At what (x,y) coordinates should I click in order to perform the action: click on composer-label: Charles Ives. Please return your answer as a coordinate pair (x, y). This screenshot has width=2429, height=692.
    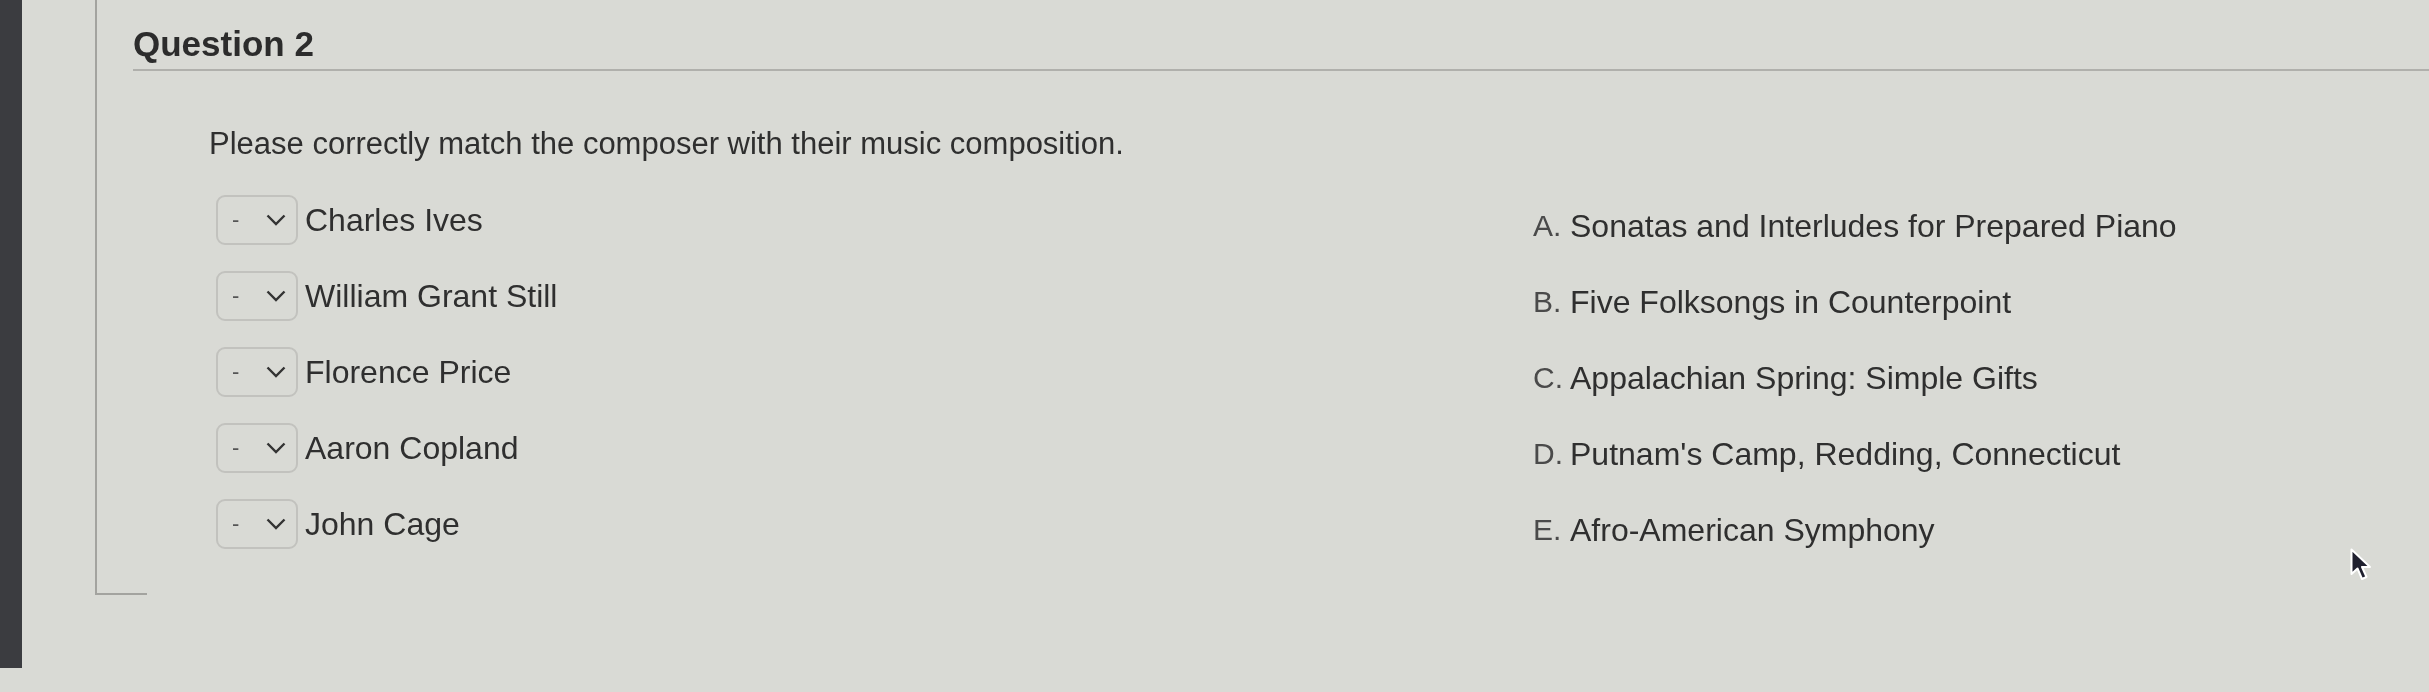
    Looking at the image, I should click on (394, 220).